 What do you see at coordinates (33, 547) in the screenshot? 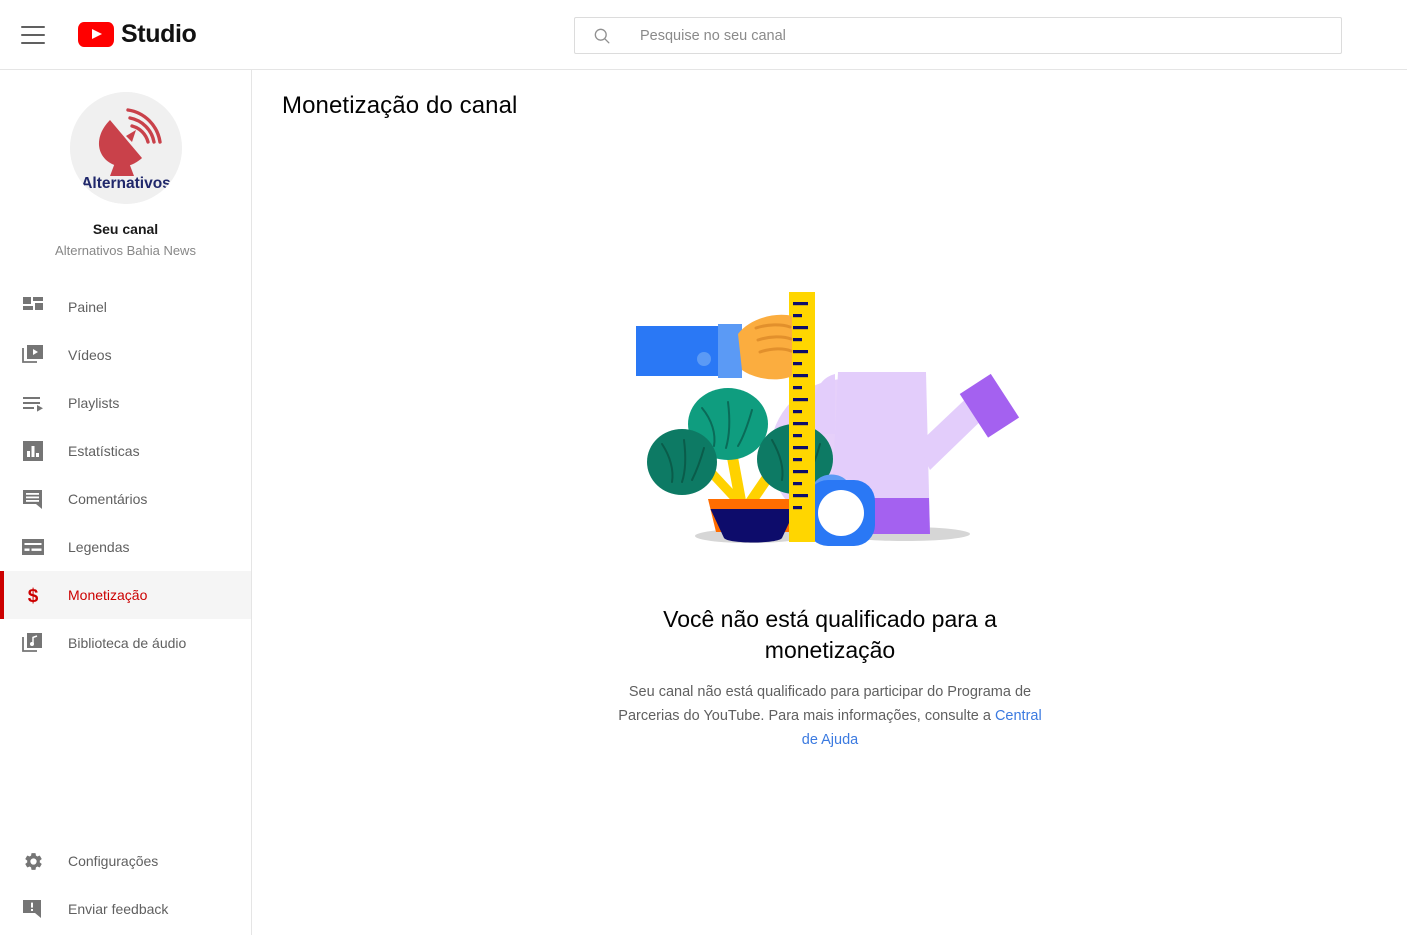
I see `subtitles-icon` at bounding box center [33, 547].